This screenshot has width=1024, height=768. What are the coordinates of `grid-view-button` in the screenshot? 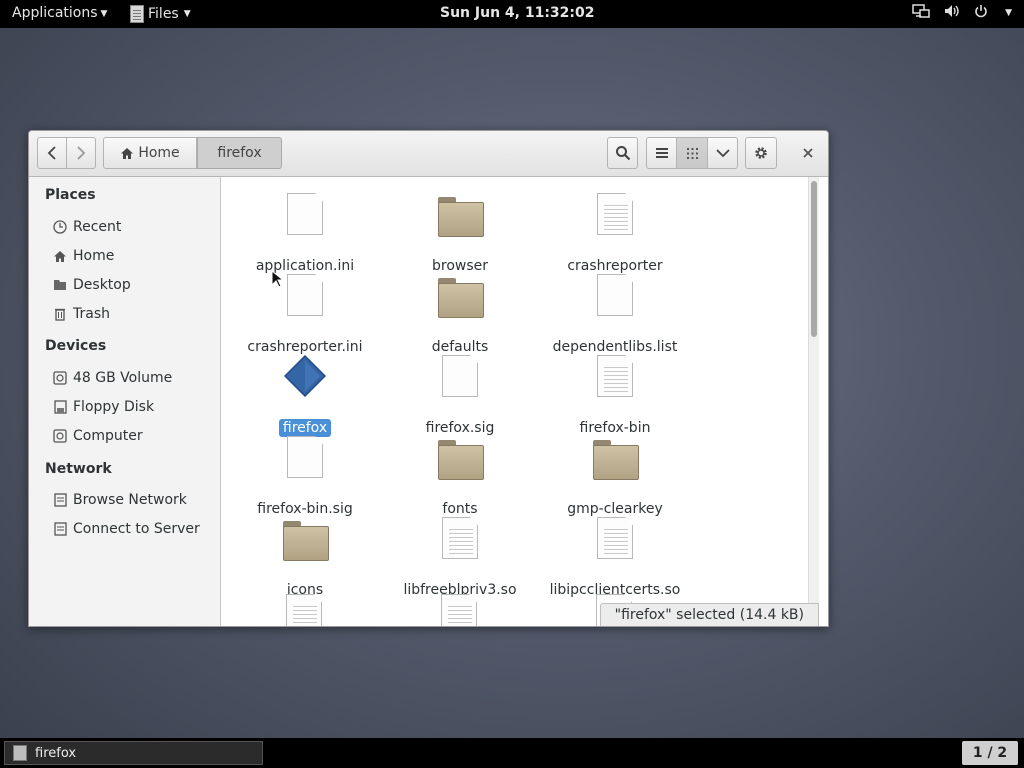 It's located at (692, 153).